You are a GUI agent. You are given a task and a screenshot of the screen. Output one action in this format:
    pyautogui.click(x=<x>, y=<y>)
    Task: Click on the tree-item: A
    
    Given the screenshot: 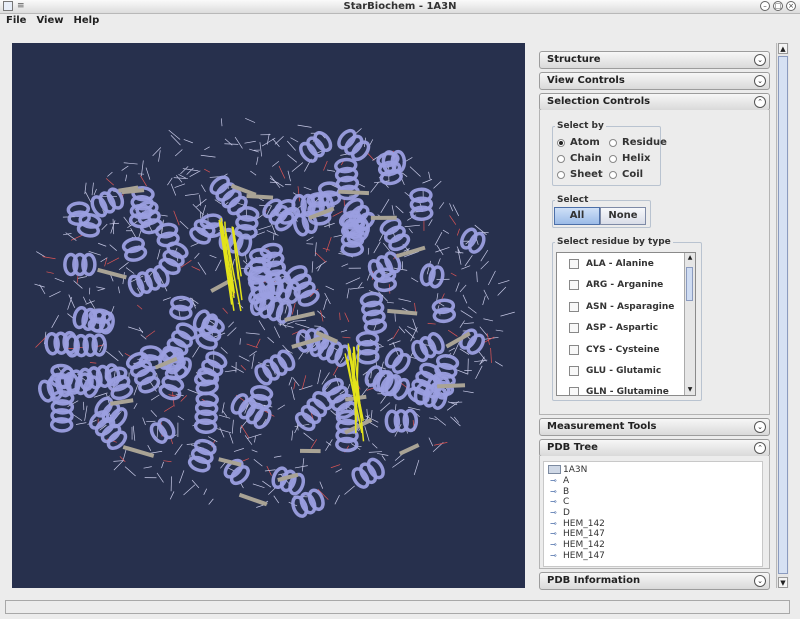 What is the action you would take?
    pyautogui.click(x=566, y=481)
    